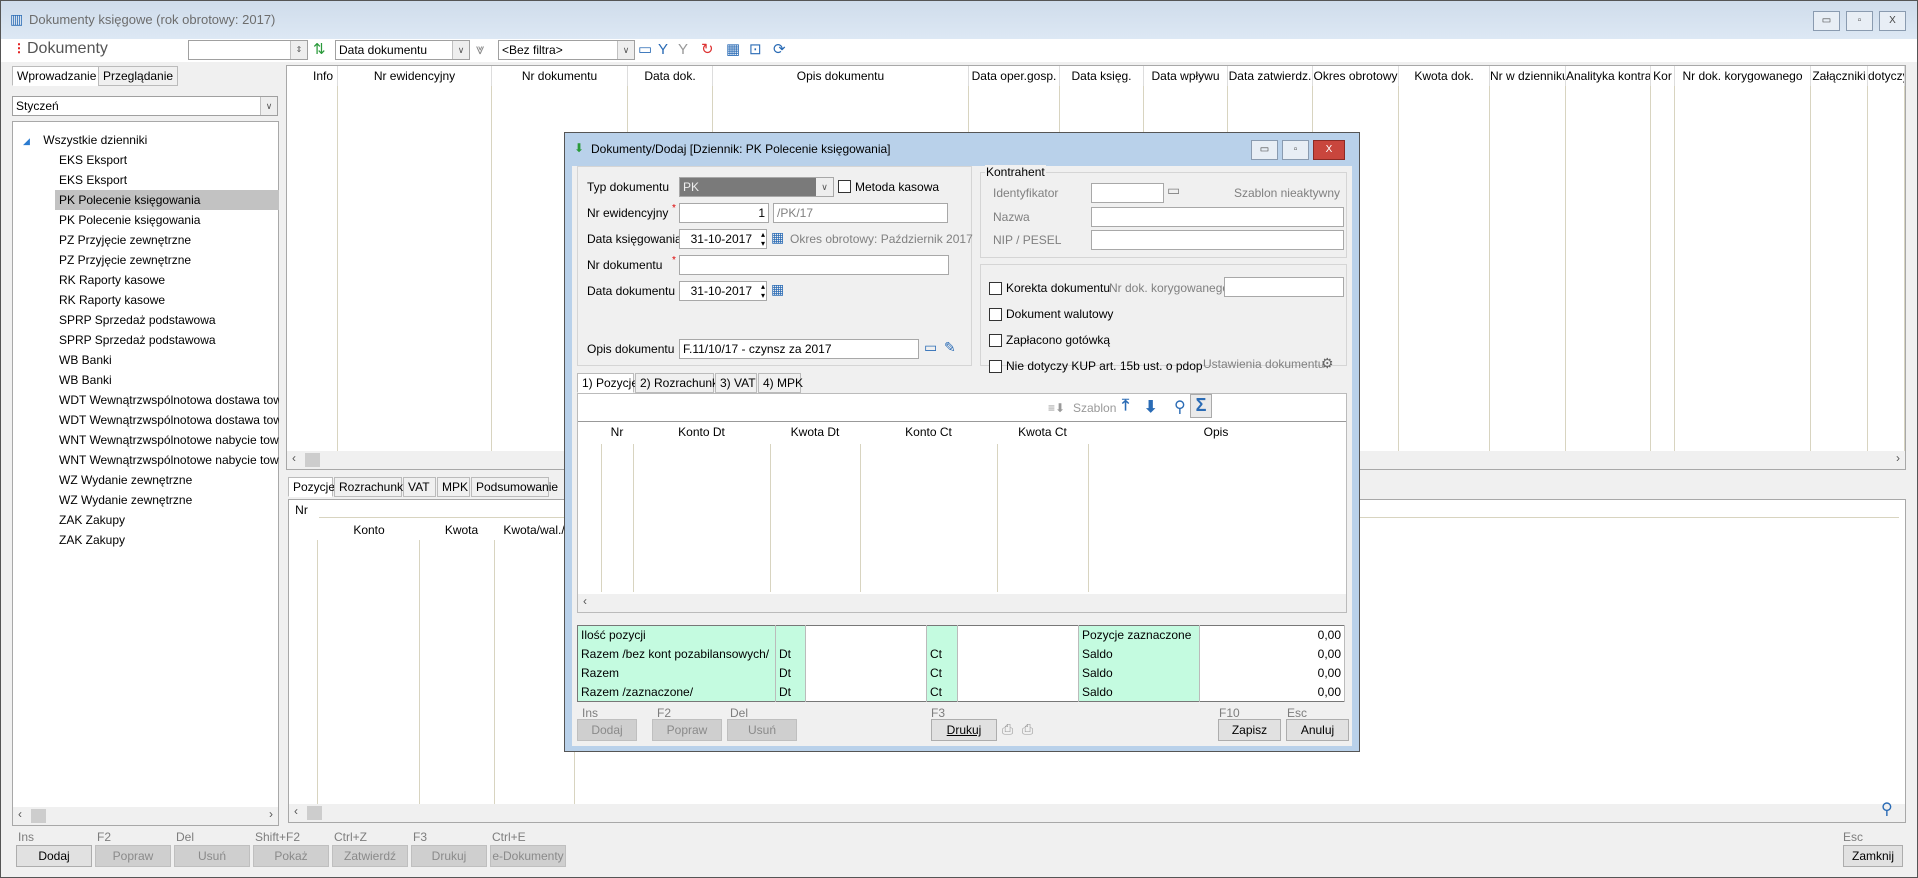 Image resolution: width=1918 pixels, height=878 pixels. What do you see at coordinates (1327, 363) in the screenshot?
I see `settings-gear-icon: ⚙` at bounding box center [1327, 363].